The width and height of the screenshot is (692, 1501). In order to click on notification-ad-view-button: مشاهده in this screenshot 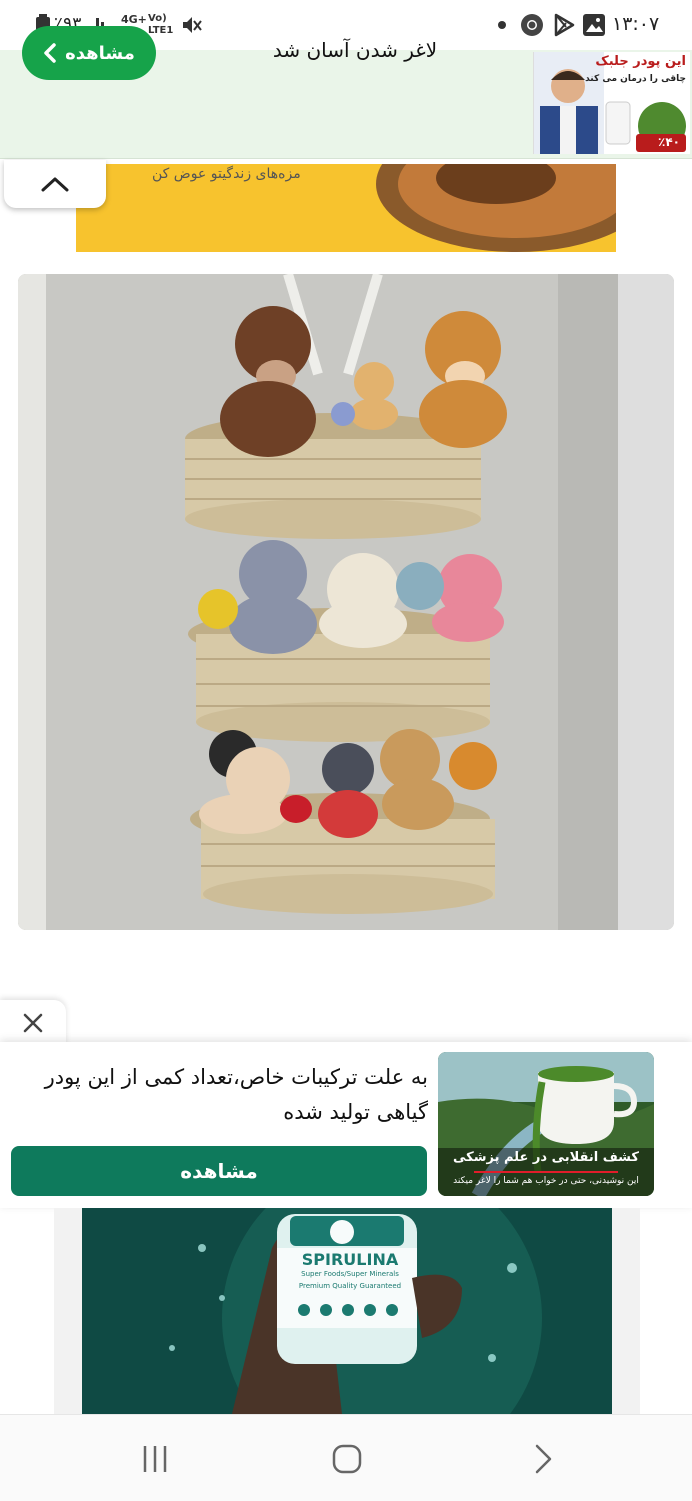, I will do `click(219, 1171)`.